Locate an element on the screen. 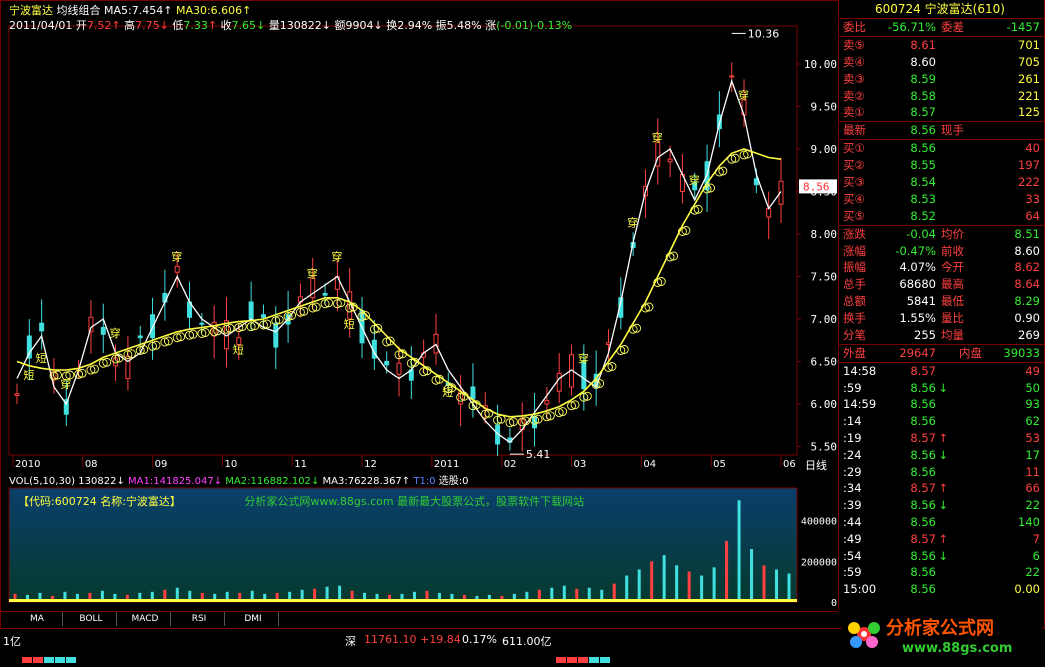 This screenshot has width=1045, height=667. bid-row: 买⑤ 8.52 64 is located at coordinates (941, 216).